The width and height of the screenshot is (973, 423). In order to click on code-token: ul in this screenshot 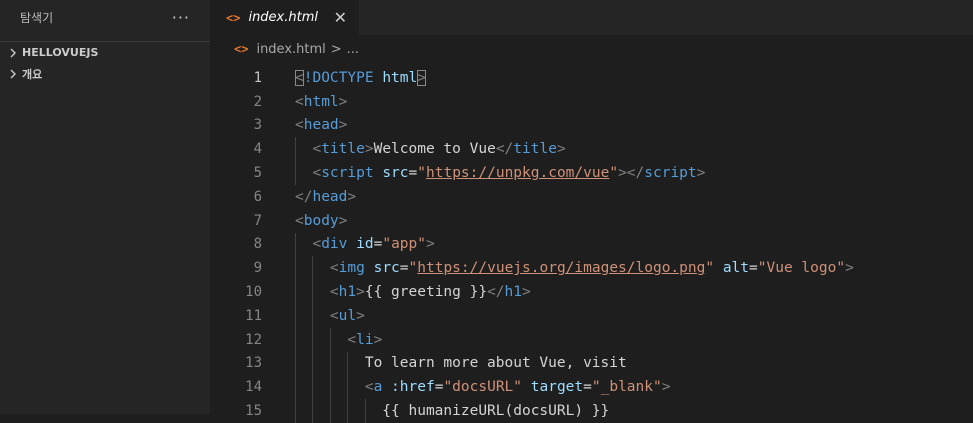, I will do `click(347, 315)`.